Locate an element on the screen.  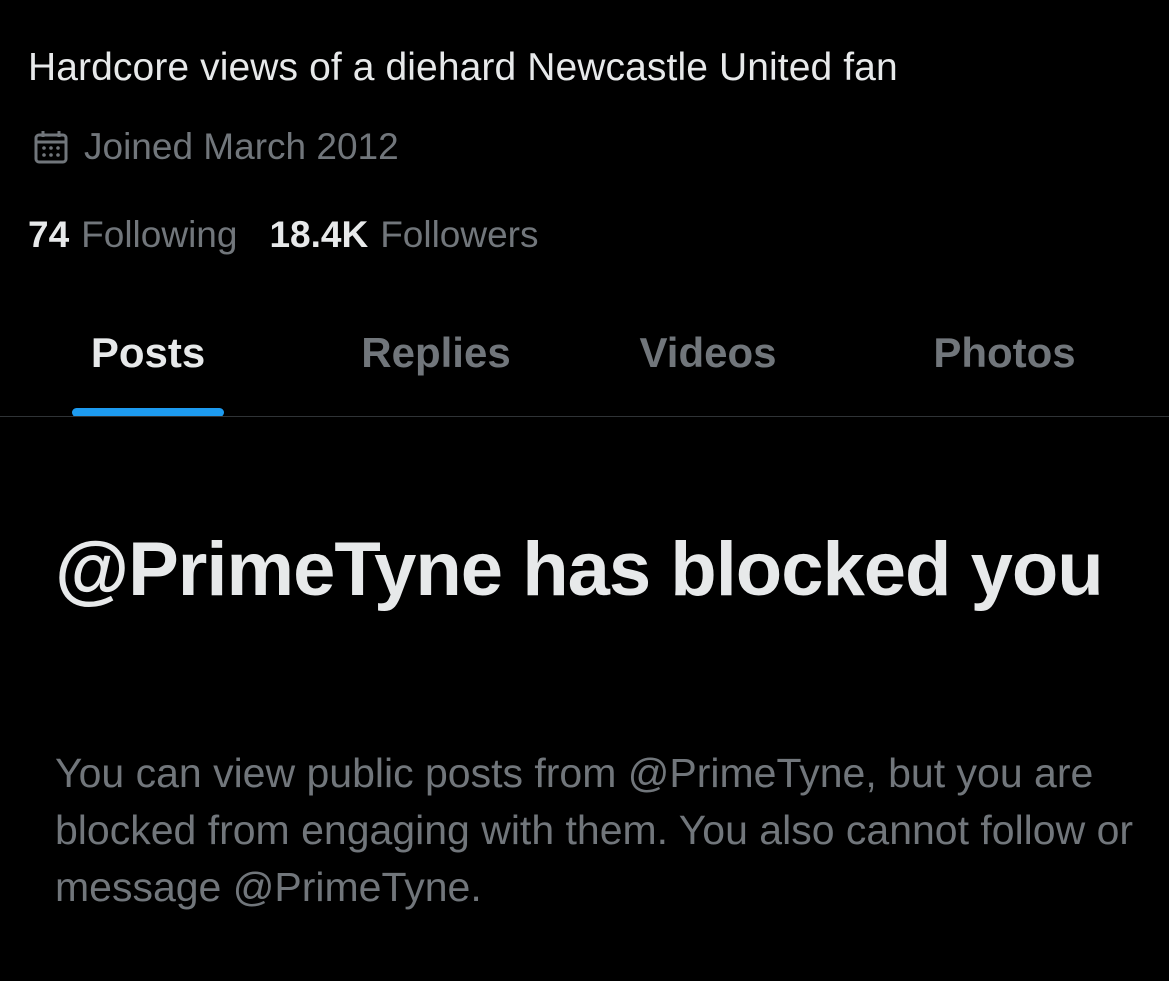
tab-photos-label: Photos is located at coordinates (1004, 352).